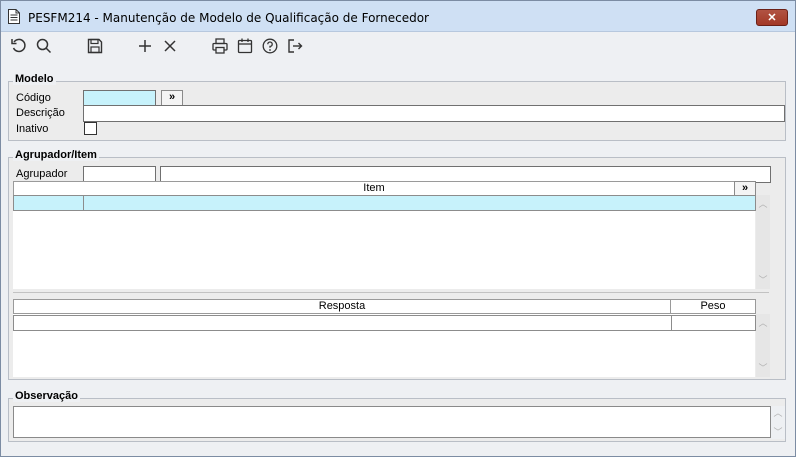 This screenshot has width=796, height=457. I want to click on search-icon, so click(44, 46).